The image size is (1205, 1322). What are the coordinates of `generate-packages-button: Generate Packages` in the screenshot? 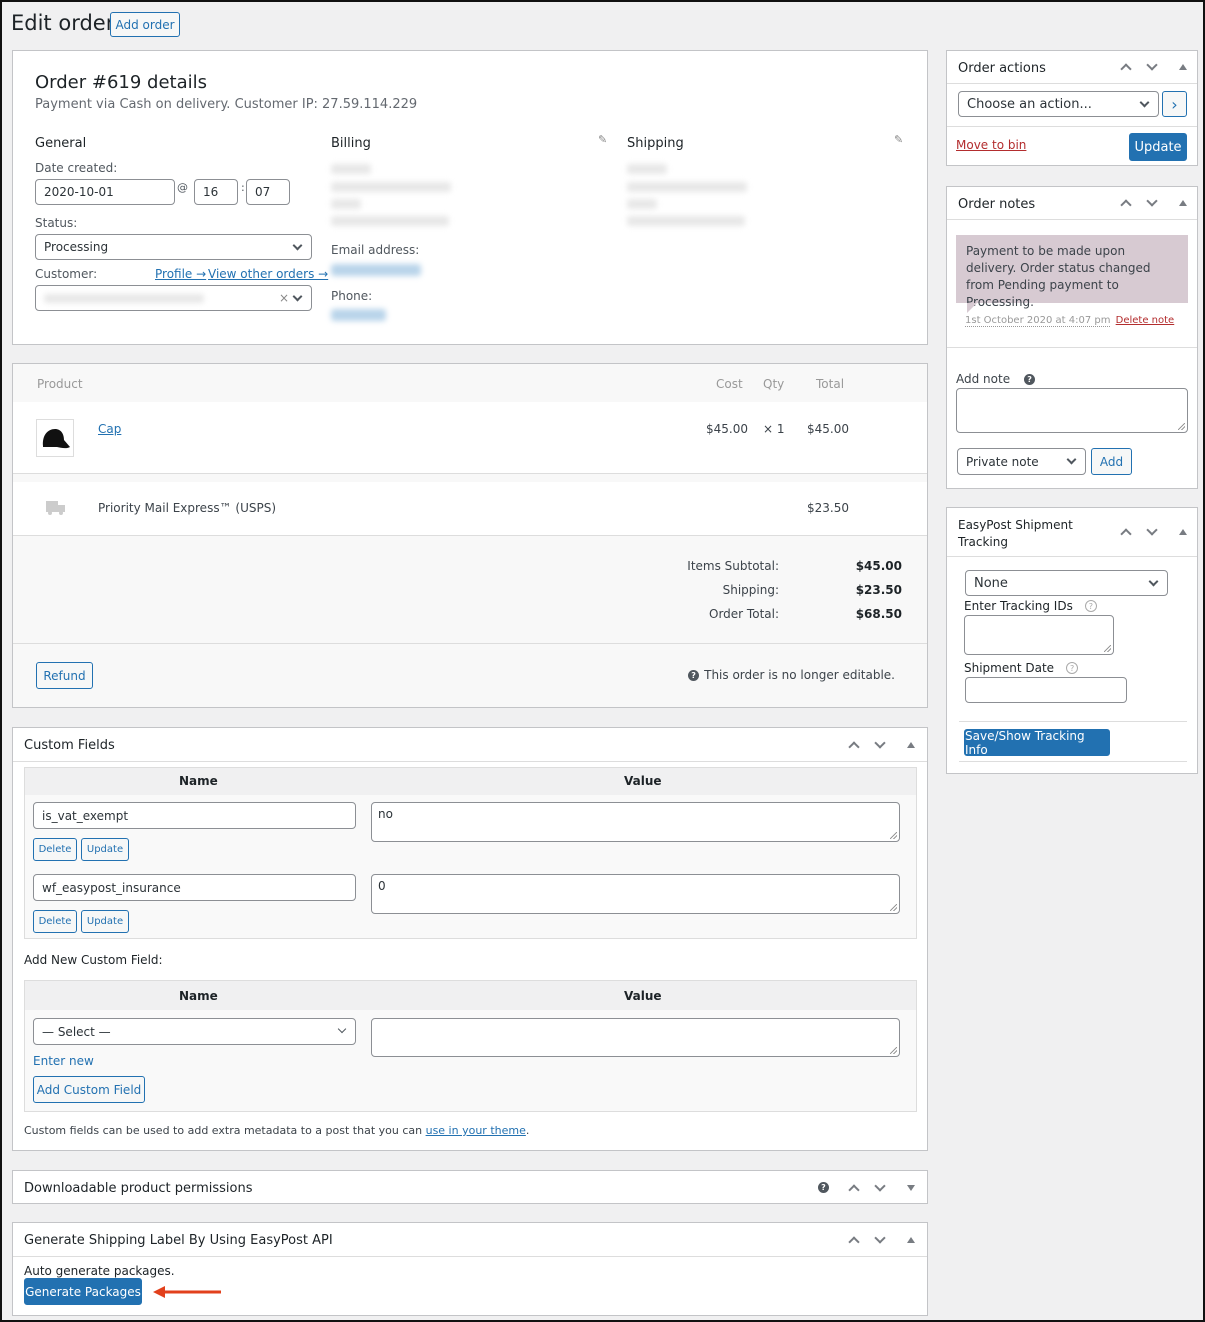 It's located at (83, 1291).